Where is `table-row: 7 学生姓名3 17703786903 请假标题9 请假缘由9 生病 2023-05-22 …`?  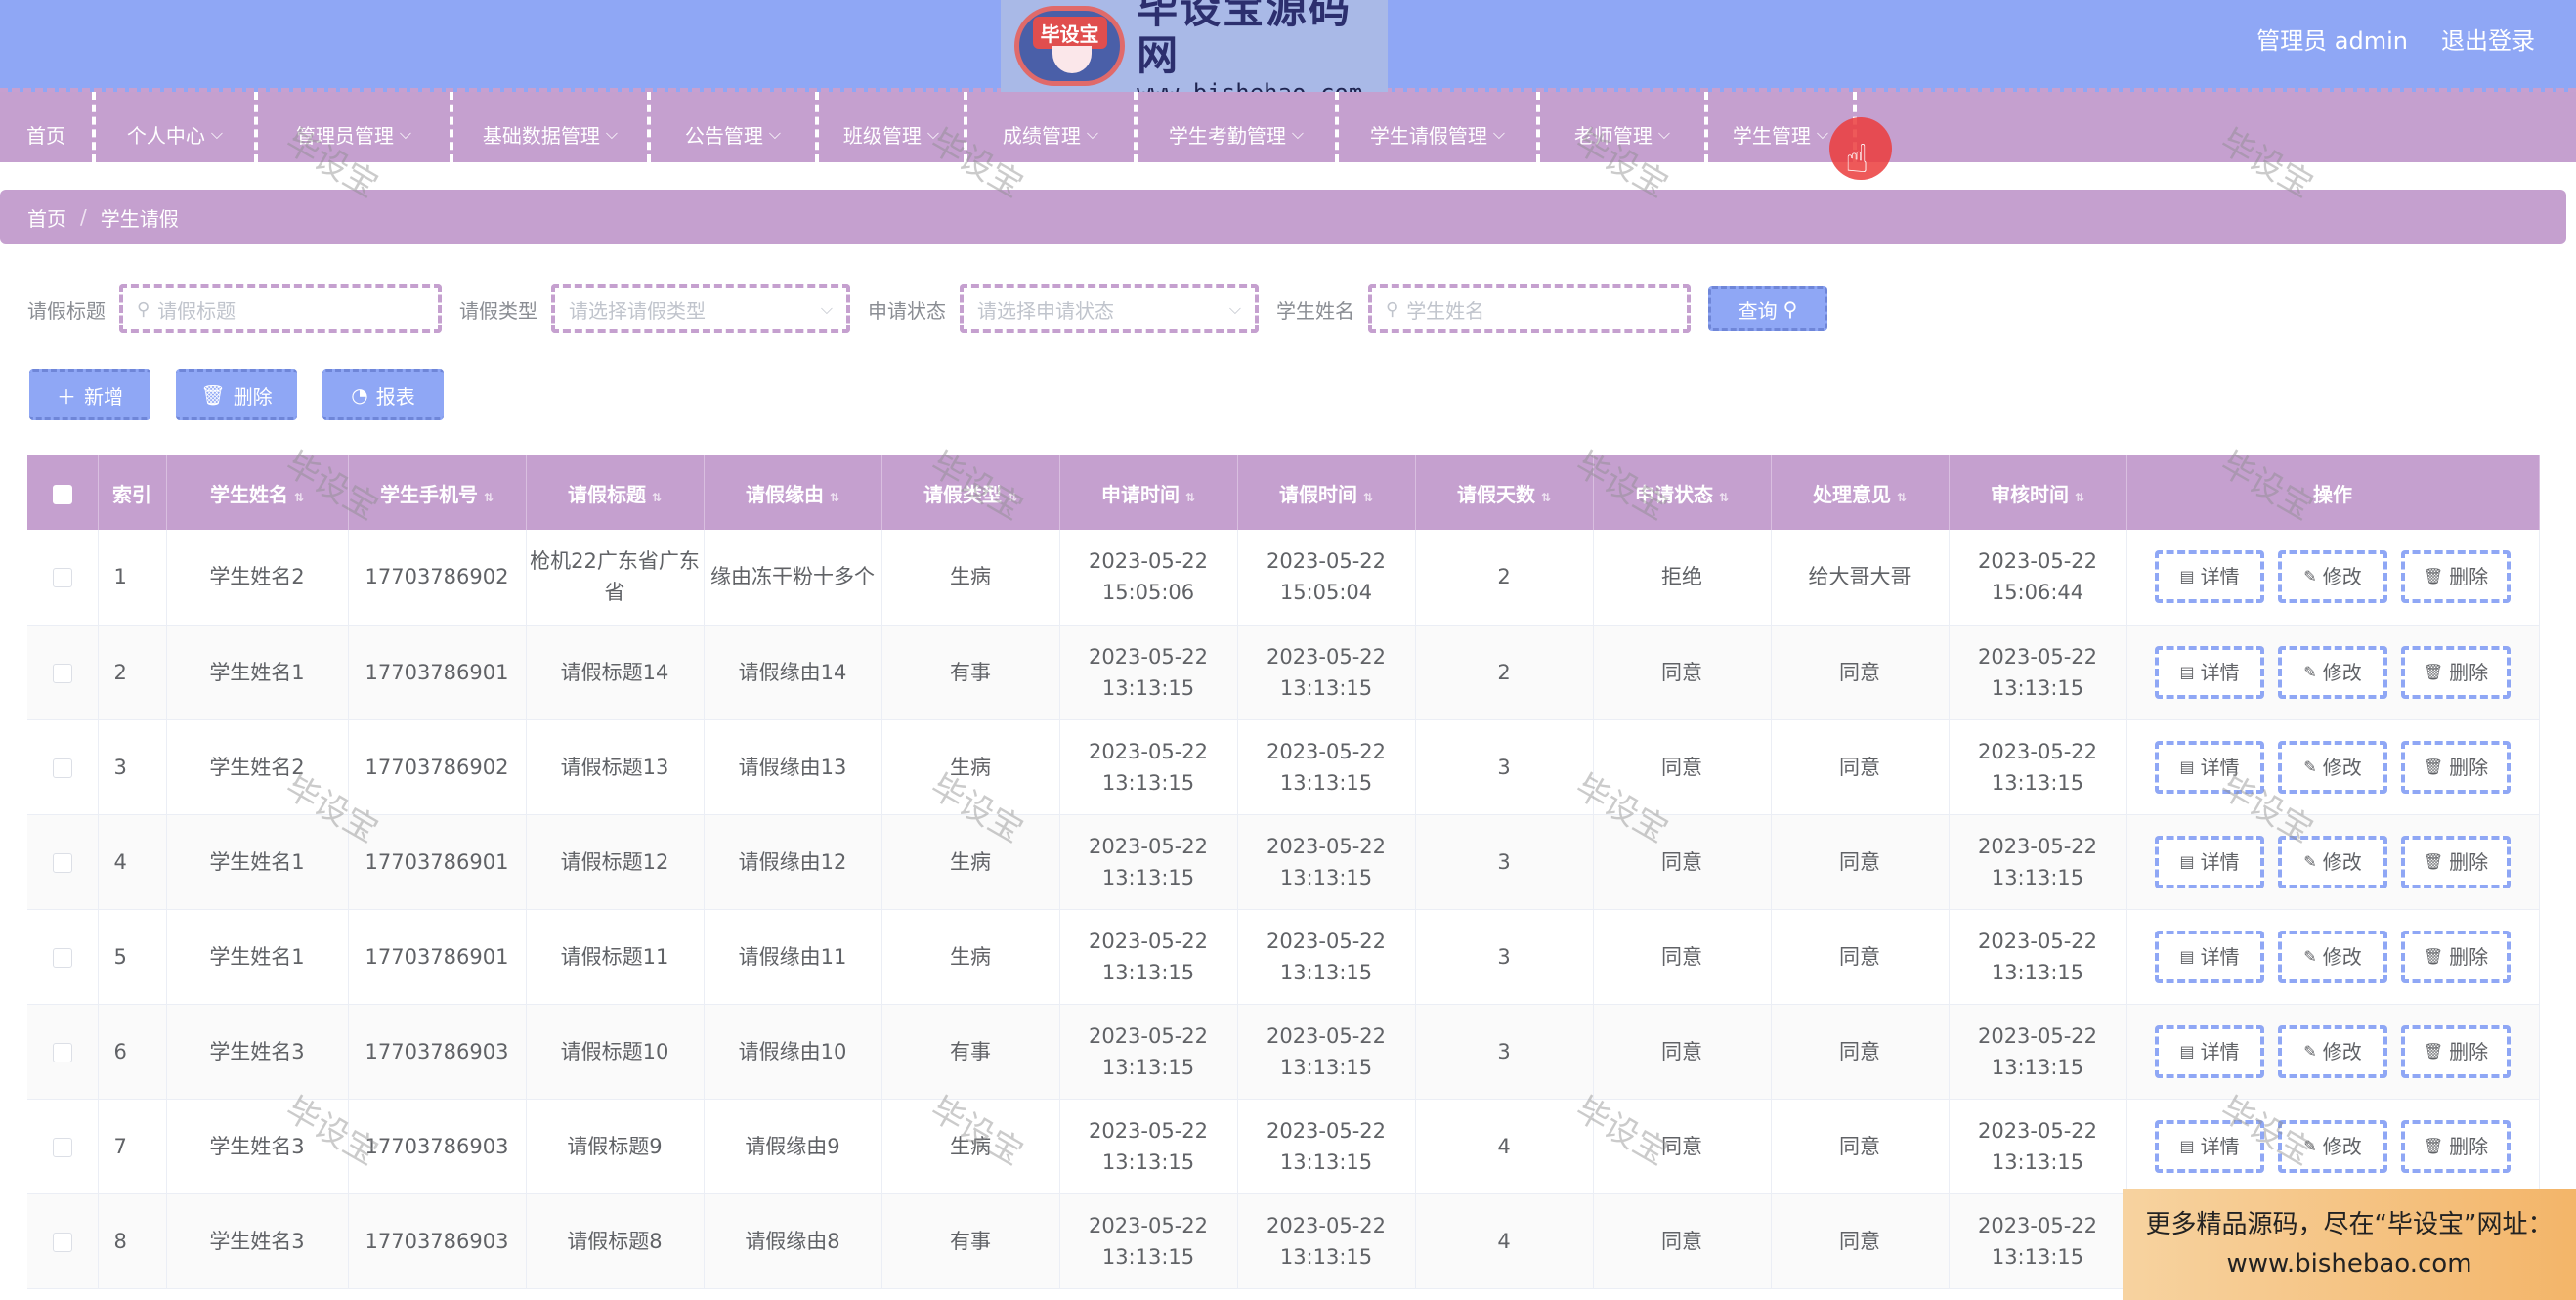
table-row: 7 学生姓名3 17703786903 请假标题9 请假缘由9 生病 2023-05-22 … is located at coordinates (1284, 1146).